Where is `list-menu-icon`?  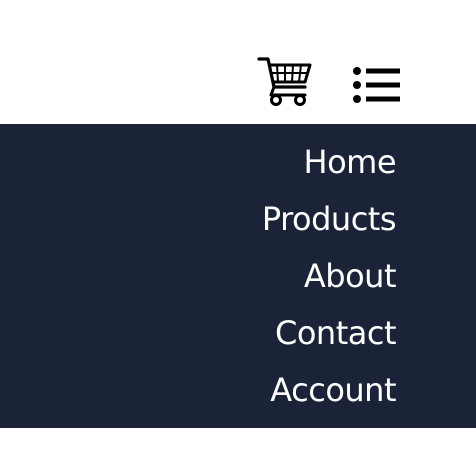 list-menu-icon is located at coordinates (376, 85).